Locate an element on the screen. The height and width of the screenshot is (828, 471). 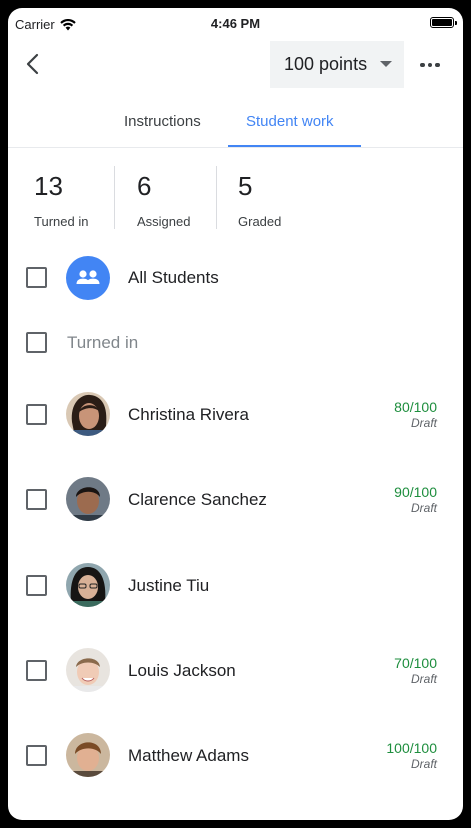
student-name: Louis Jackson is located at coordinates (182, 670).